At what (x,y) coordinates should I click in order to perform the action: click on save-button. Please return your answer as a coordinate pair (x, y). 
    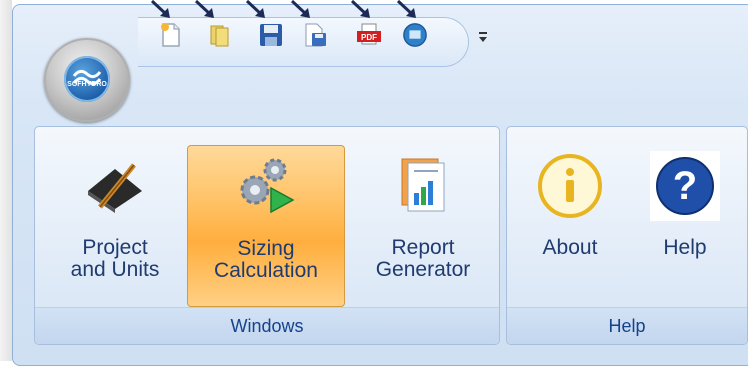
    Looking at the image, I should click on (271, 35).